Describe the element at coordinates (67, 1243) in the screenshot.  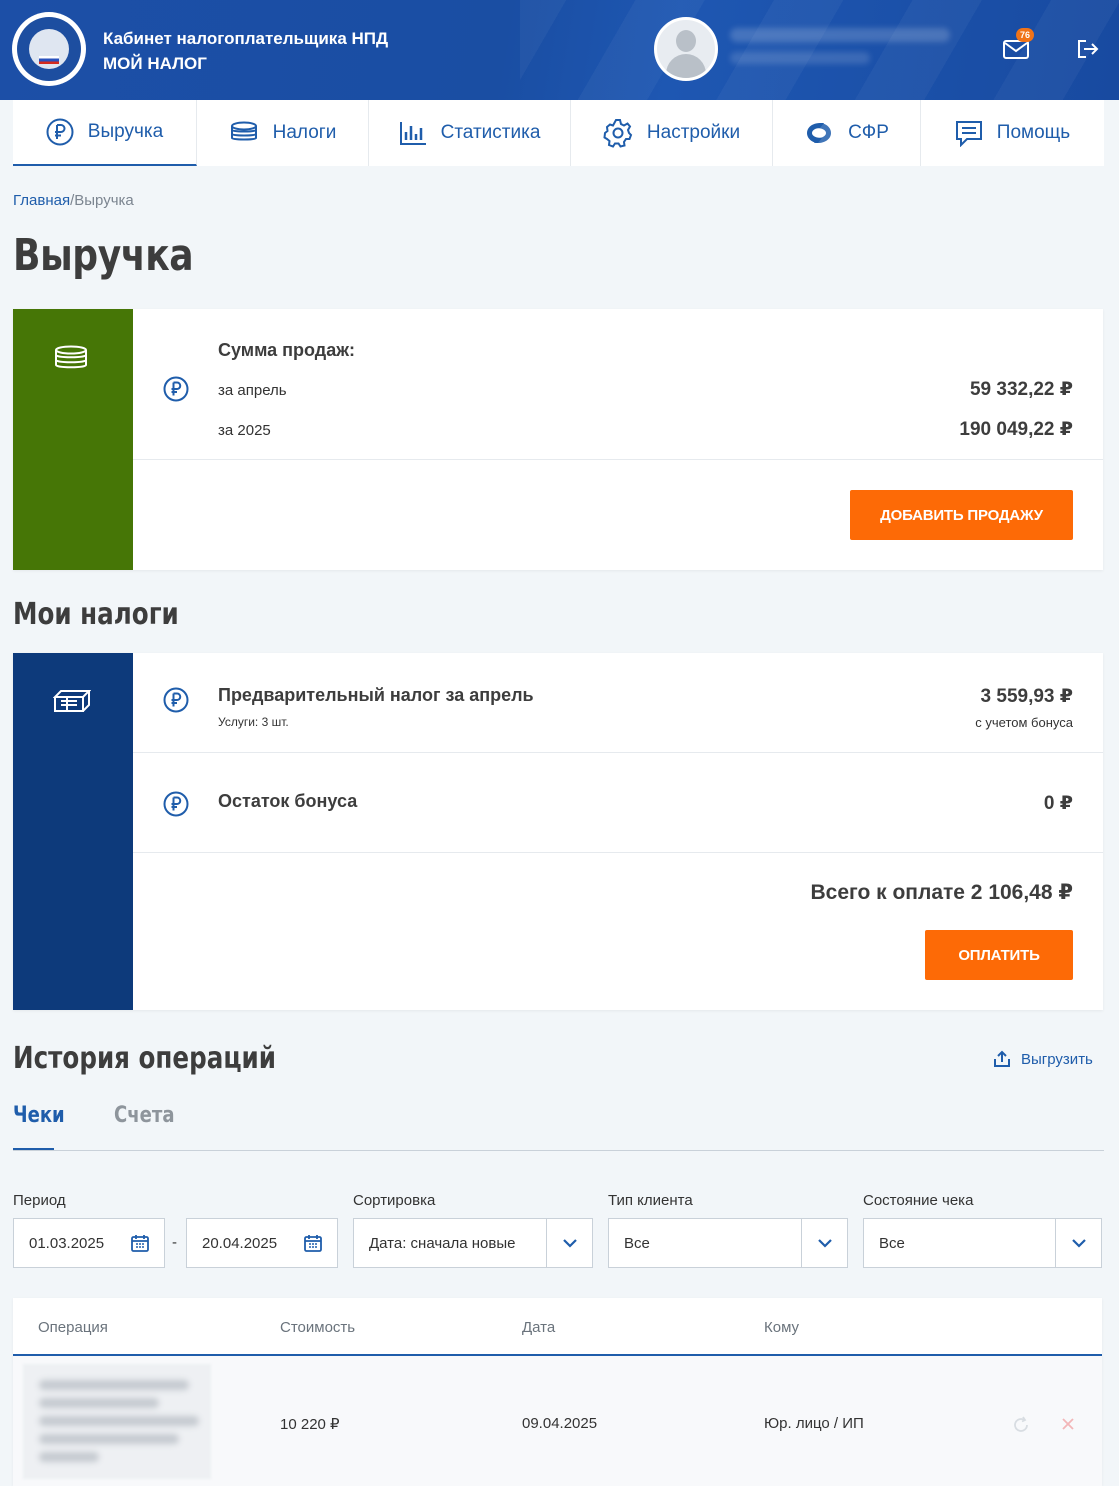
I see `date-from-value: 01.03.2025` at that location.